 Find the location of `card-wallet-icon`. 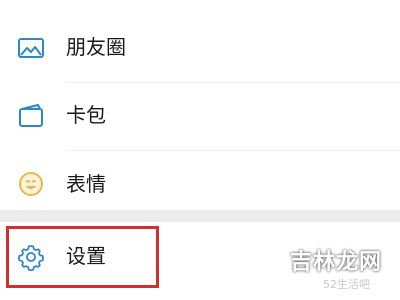

card-wallet-icon is located at coordinates (31, 116).